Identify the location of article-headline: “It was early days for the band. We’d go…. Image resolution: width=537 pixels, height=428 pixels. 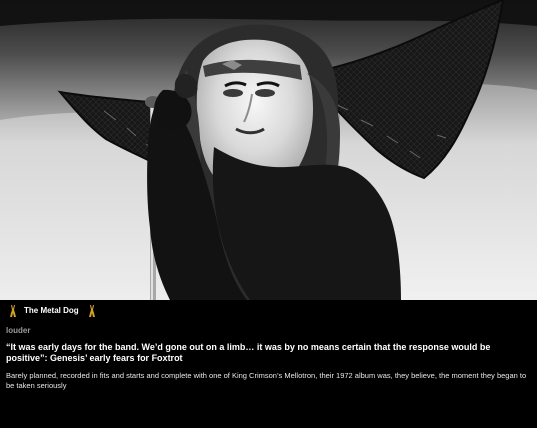
(268, 353).